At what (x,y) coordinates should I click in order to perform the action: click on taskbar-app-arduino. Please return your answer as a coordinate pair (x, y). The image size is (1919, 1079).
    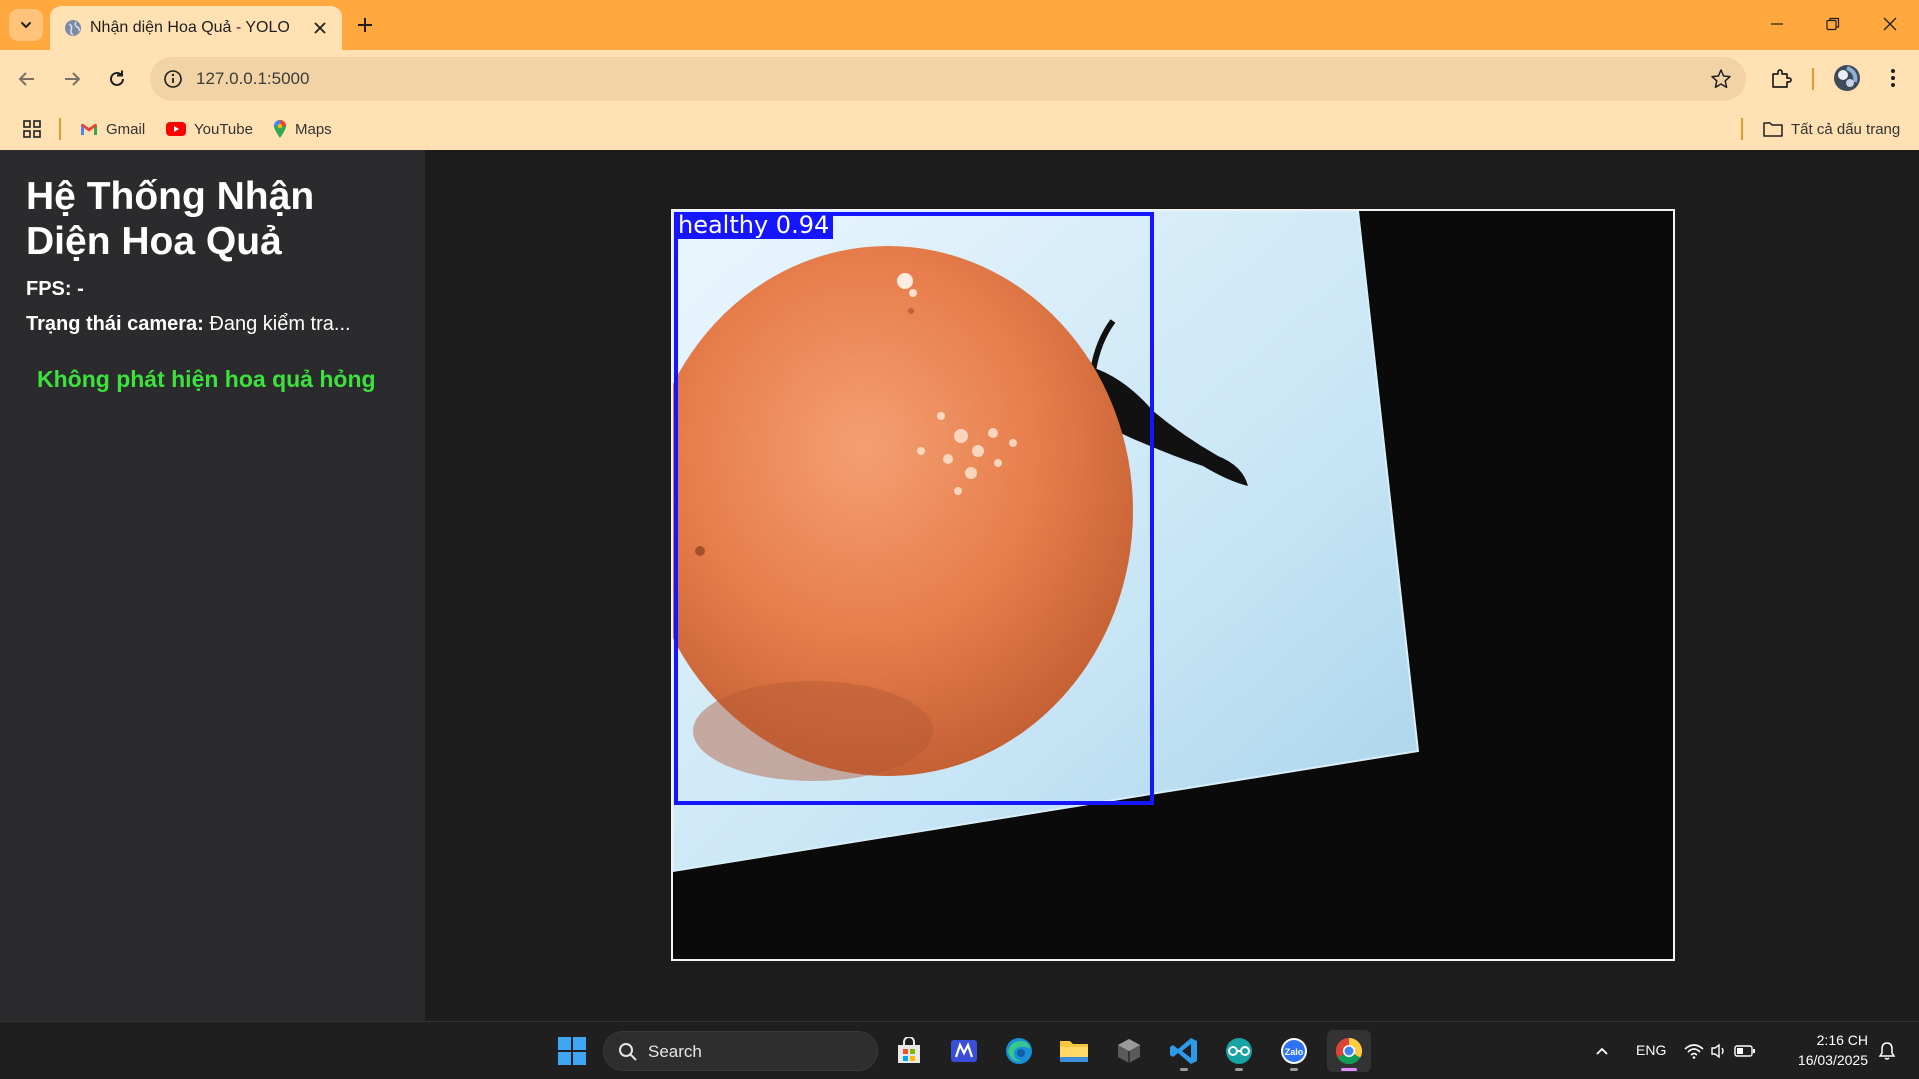
    Looking at the image, I should click on (1239, 1051).